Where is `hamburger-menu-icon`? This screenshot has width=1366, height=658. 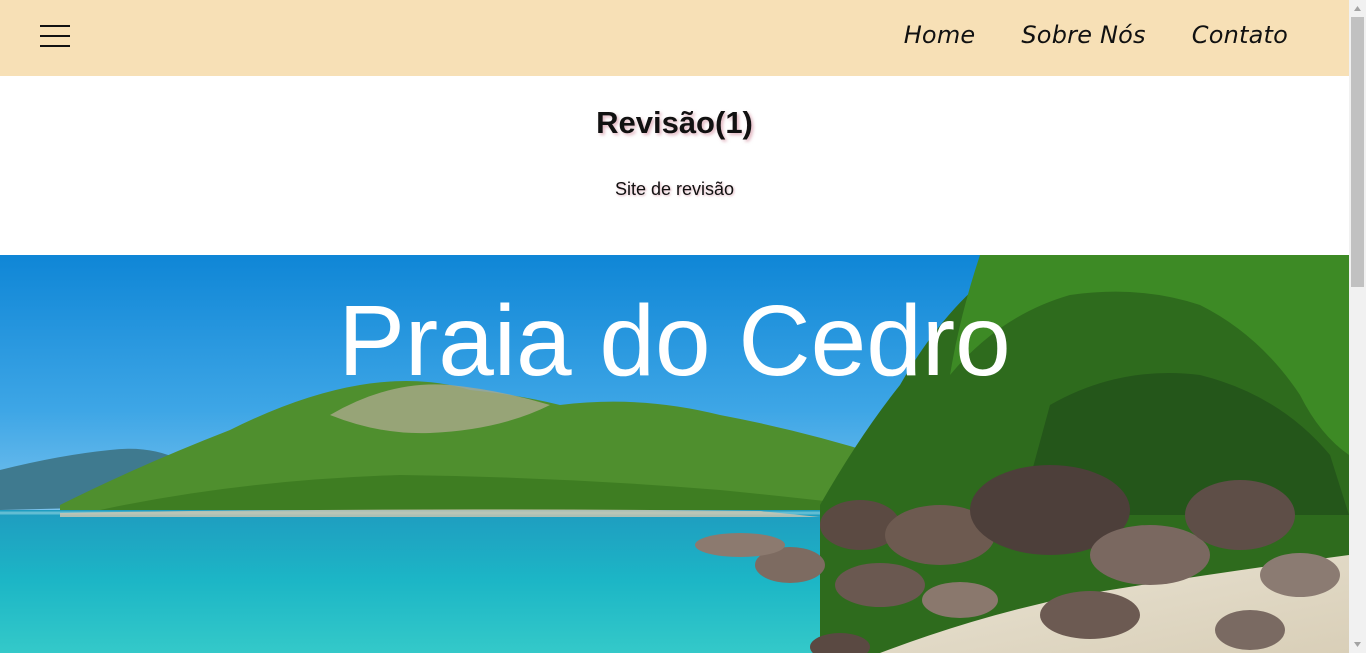 hamburger-menu-icon is located at coordinates (55, 36).